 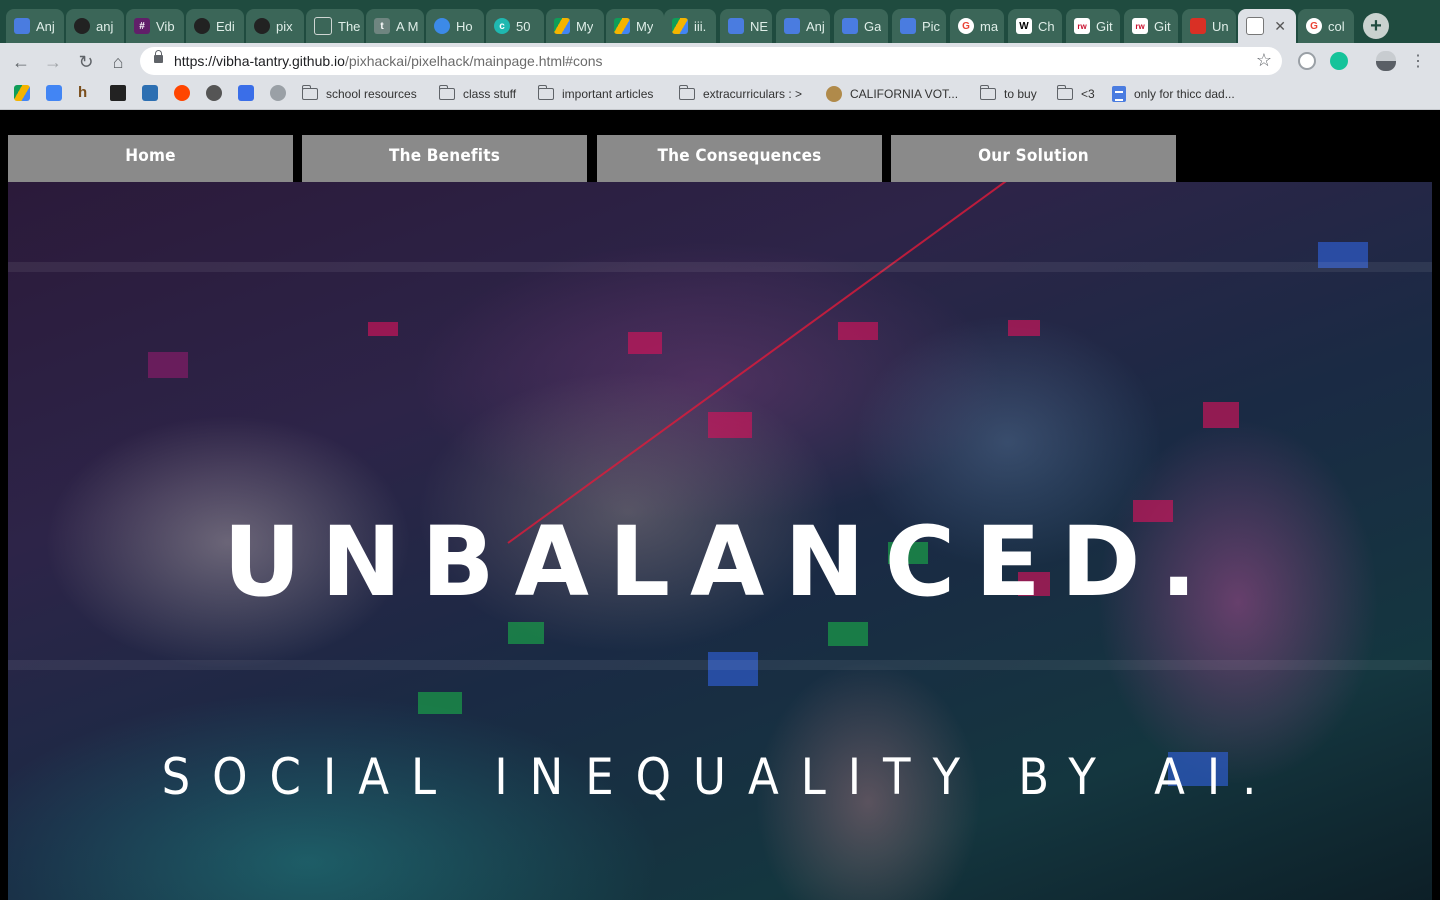 What do you see at coordinates (834, 94) in the screenshot?
I see `california-seal-icon` at bounding box center [834, 94].